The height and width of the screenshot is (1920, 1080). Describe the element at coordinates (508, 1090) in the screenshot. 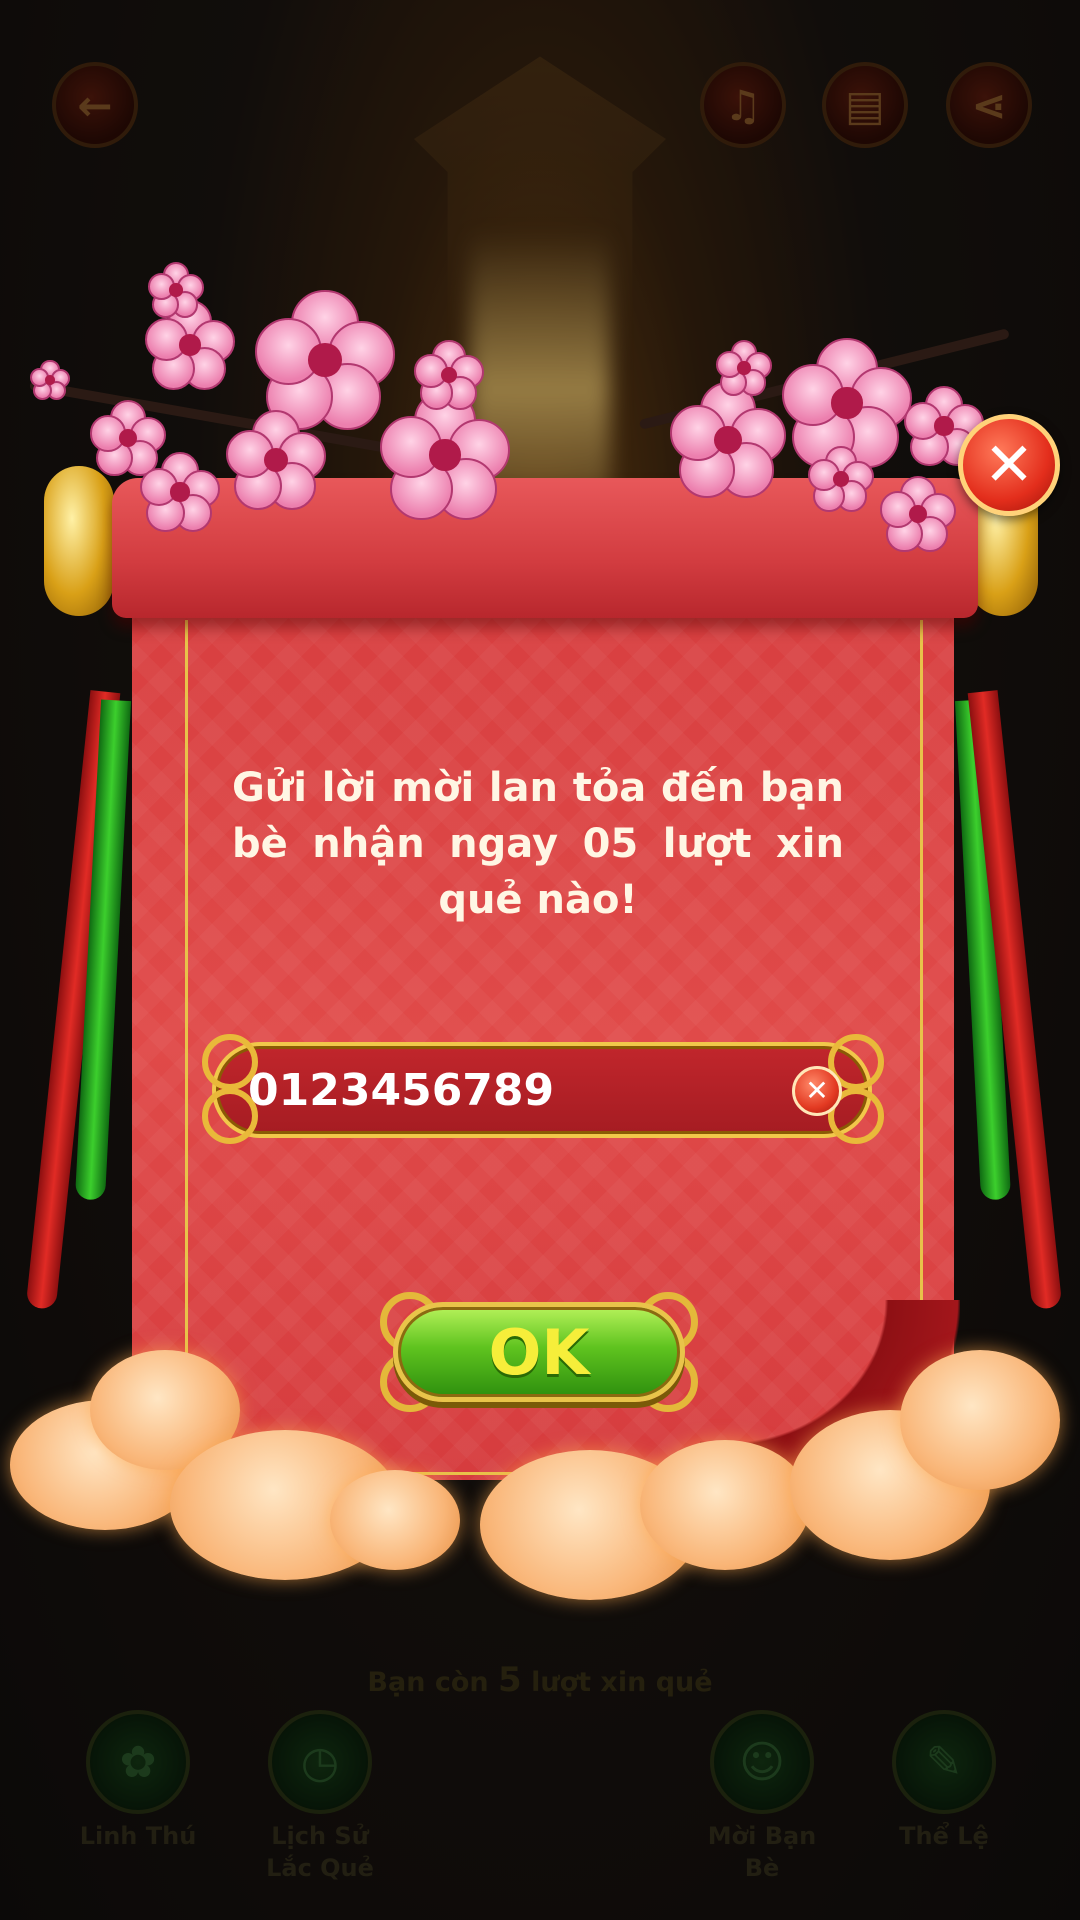

I see `phone-number-input` at that location.